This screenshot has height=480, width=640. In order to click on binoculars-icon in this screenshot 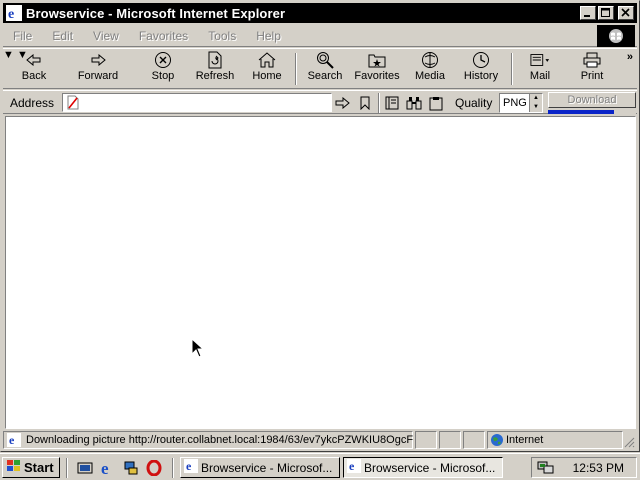, I will do `click(414, 103)`.